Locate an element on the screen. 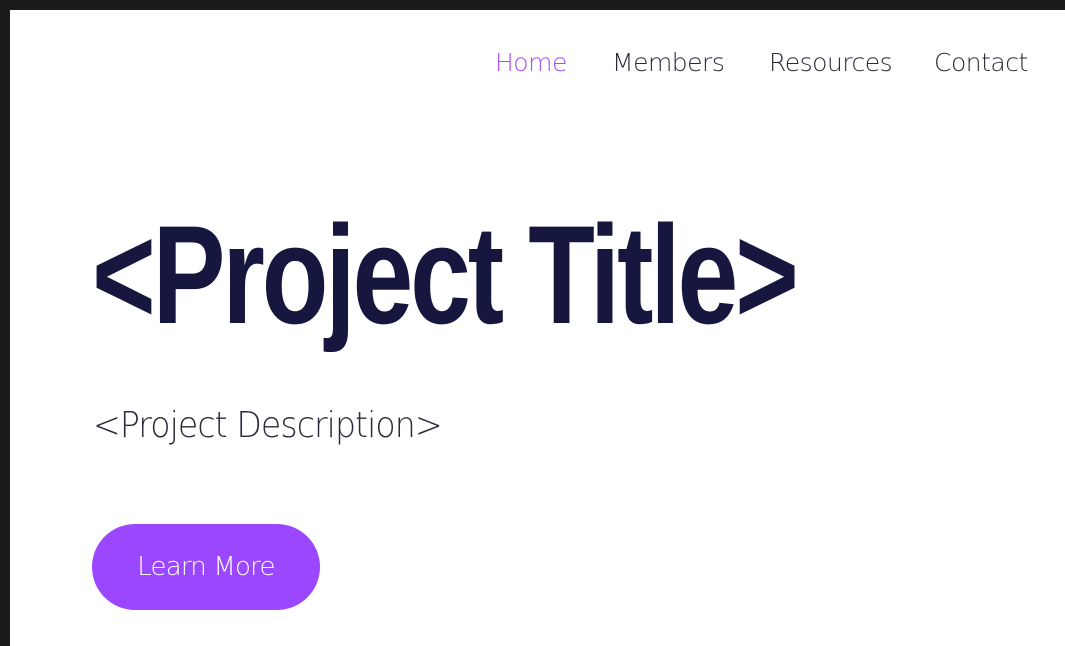 The image size is (1065, 646). hero-description: <Project Description> is located at coordinates (268, 425).